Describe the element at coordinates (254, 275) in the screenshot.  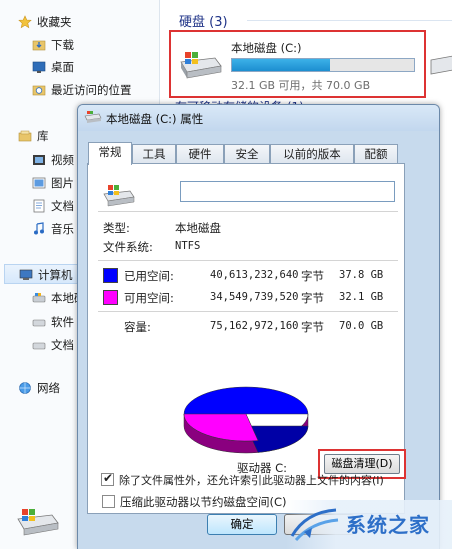
I see `used-space-bytes: 40,613,232,640` at that location.